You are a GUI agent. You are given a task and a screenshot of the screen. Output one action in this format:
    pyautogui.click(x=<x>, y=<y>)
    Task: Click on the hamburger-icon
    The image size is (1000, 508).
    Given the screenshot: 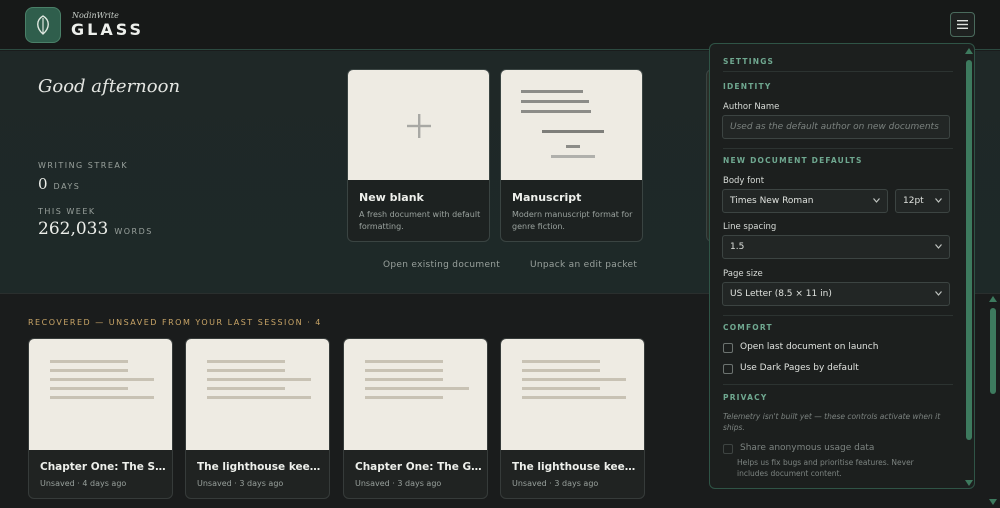 What is the action you would take?
    pyautogui.click(x=962, y=24)
    